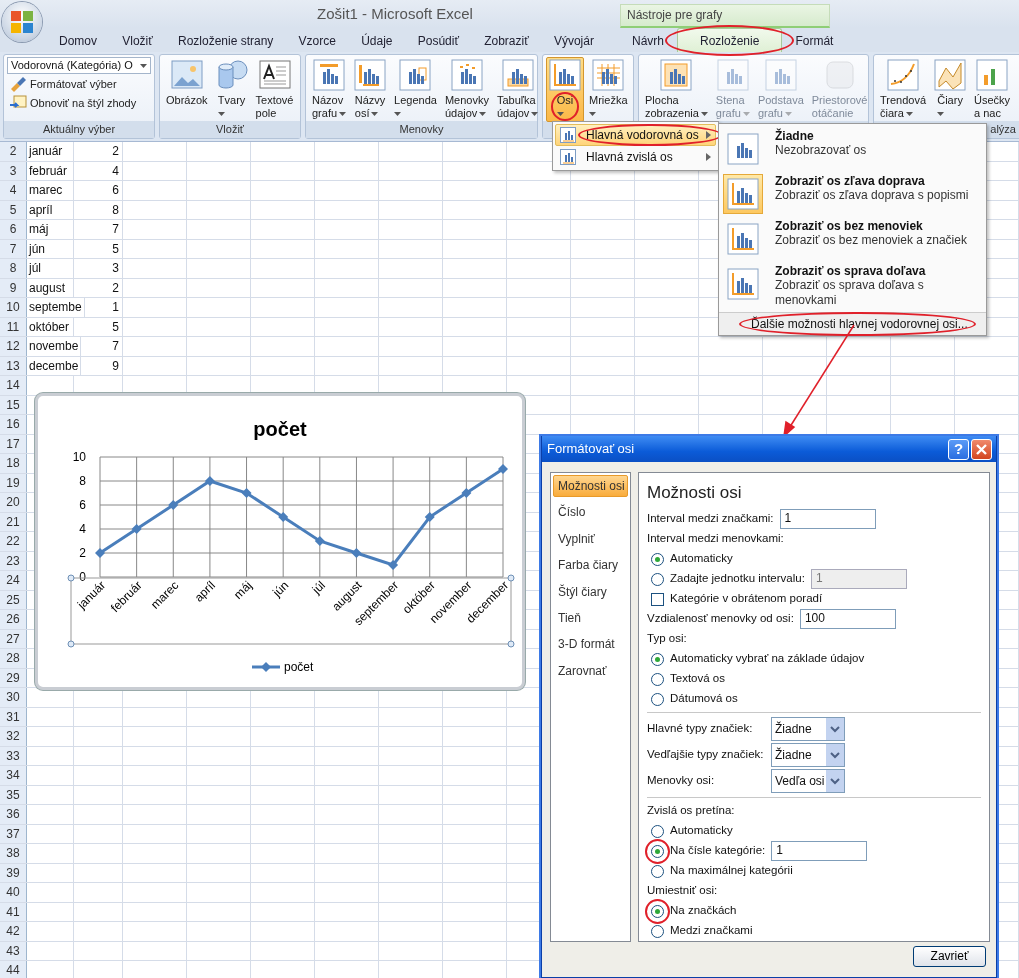 The height and width of the screenshot is (978, 1019). What do you see at coordinates (317, 40) in the screenshot?
I see `ribbon-tab: Vzorce` at bounding box center [317, 40].